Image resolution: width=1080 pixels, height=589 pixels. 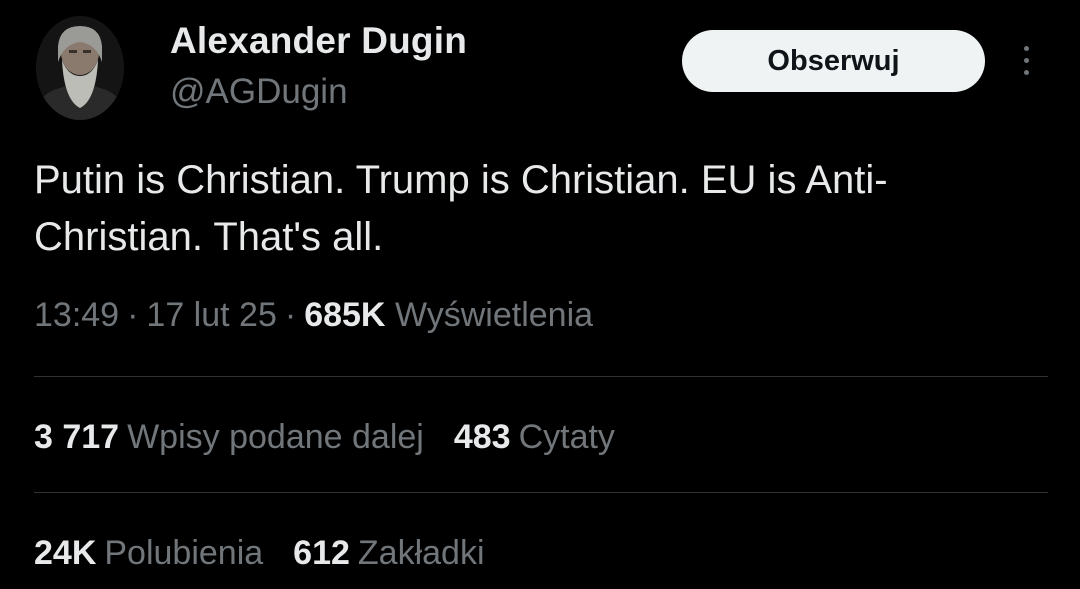 I want to click on bookmarks-count: 612, so click(x=321, y=553).